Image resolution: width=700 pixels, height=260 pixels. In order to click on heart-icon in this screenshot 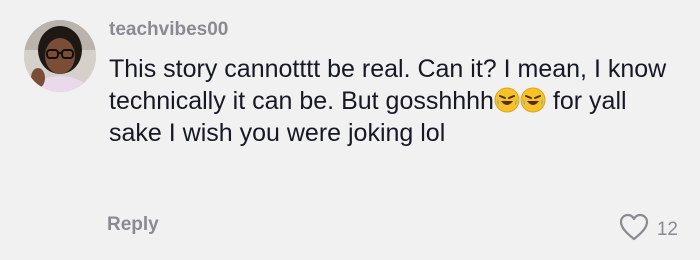, I will do `click(634, 229)`.